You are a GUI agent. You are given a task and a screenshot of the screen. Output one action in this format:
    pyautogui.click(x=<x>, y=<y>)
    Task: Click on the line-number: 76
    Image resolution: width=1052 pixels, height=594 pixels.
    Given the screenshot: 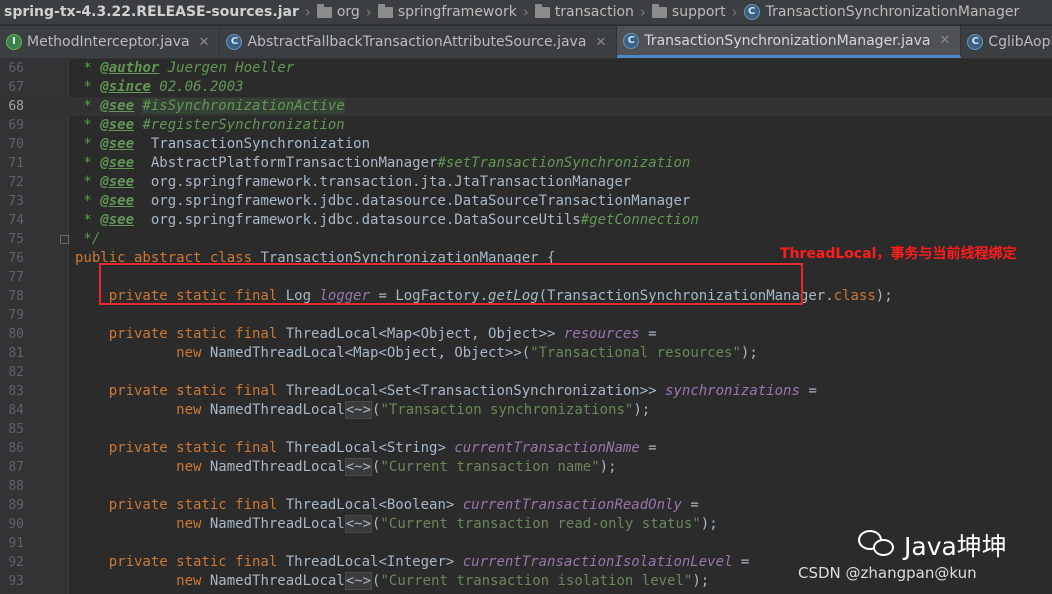 What is the action you would take?
    pyautogui.click(x=16, y=258)
    